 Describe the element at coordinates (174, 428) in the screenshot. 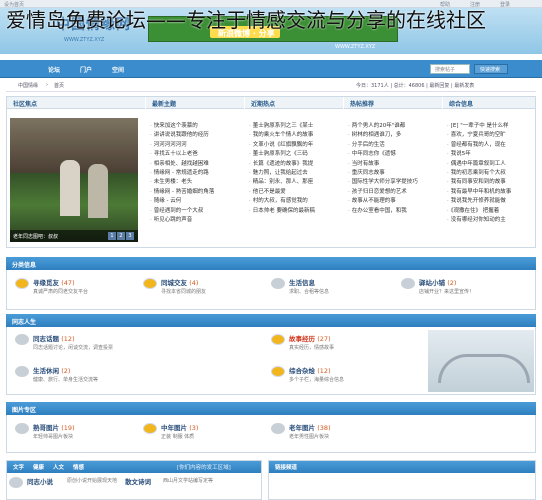

I see `forum-title: 中年图片` at that location.